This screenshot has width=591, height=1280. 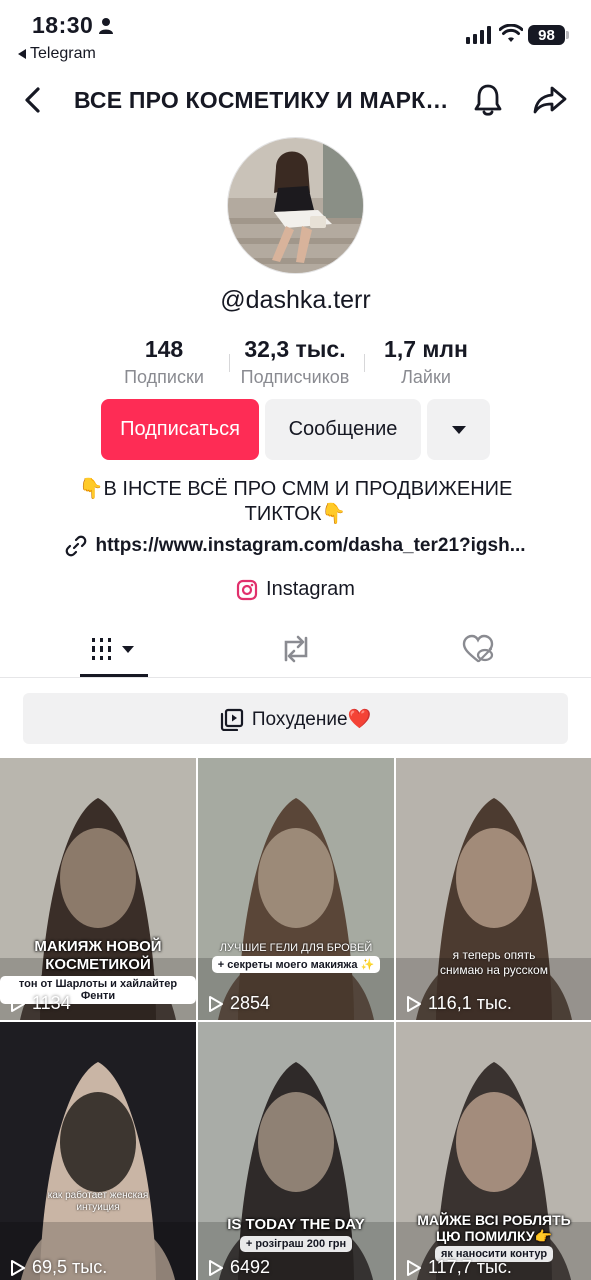 I want to click on avatar, so click(x=295, y=205).